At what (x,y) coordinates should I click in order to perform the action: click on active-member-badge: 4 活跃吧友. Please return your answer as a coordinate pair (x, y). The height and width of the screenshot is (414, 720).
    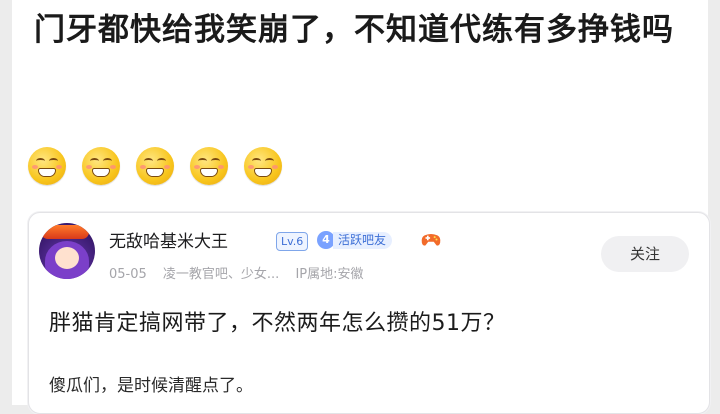
    Looking at the image, I should click on (355, 240).